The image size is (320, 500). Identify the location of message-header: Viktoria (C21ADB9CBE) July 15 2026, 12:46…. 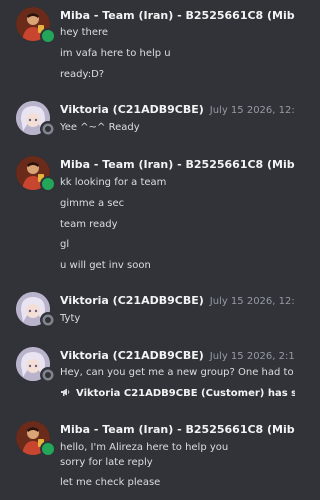
(177, 110).